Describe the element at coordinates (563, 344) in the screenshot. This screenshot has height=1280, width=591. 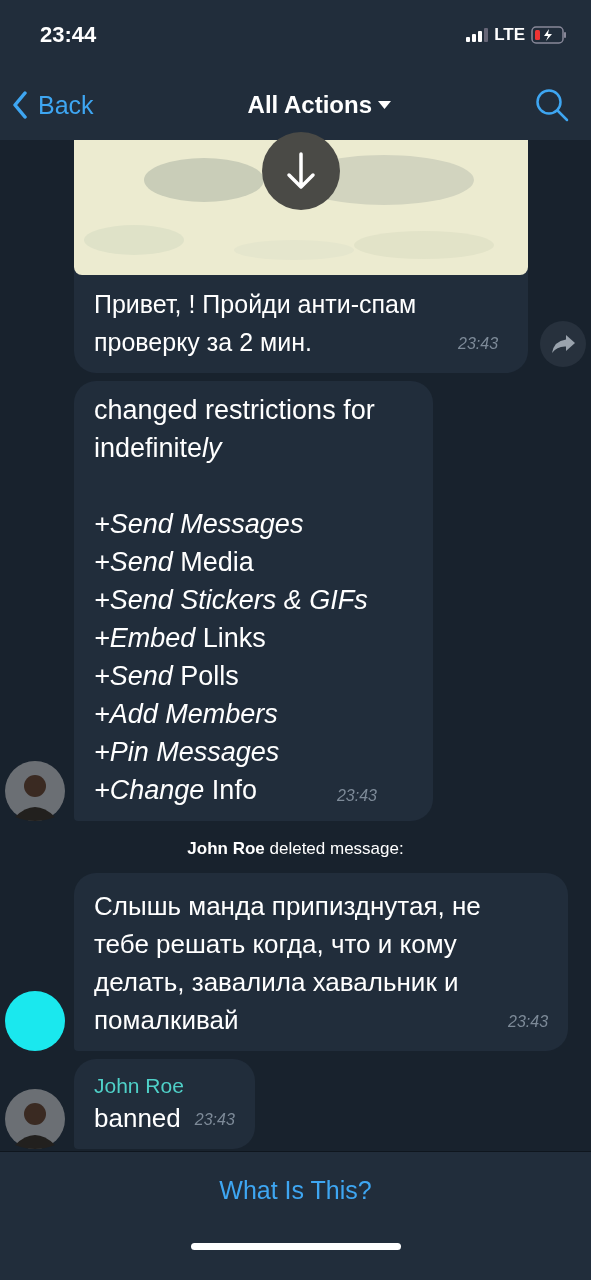
I see `share-icon` at that location.